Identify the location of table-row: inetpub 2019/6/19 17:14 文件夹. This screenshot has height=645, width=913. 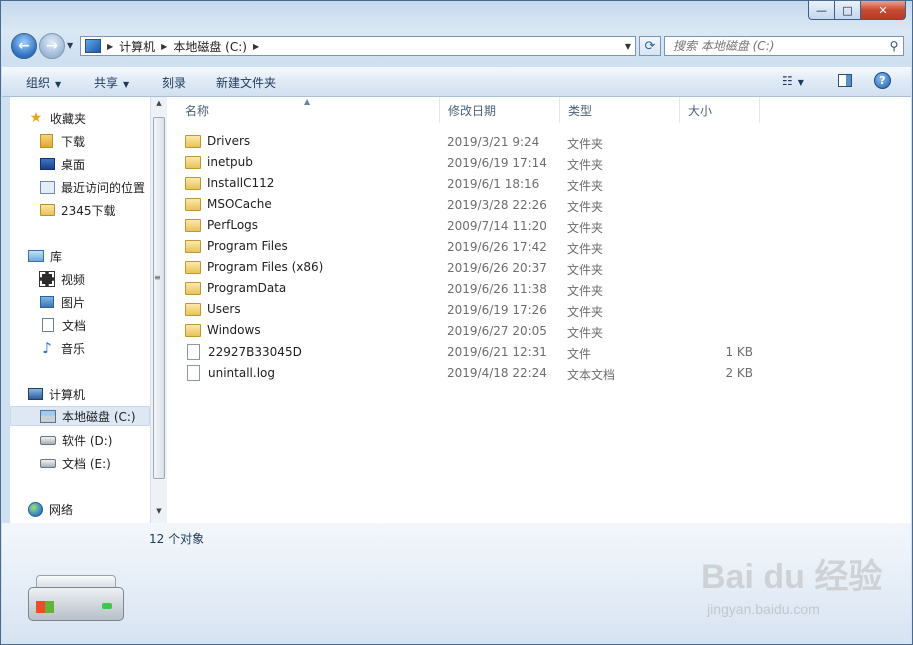
(475, 162).